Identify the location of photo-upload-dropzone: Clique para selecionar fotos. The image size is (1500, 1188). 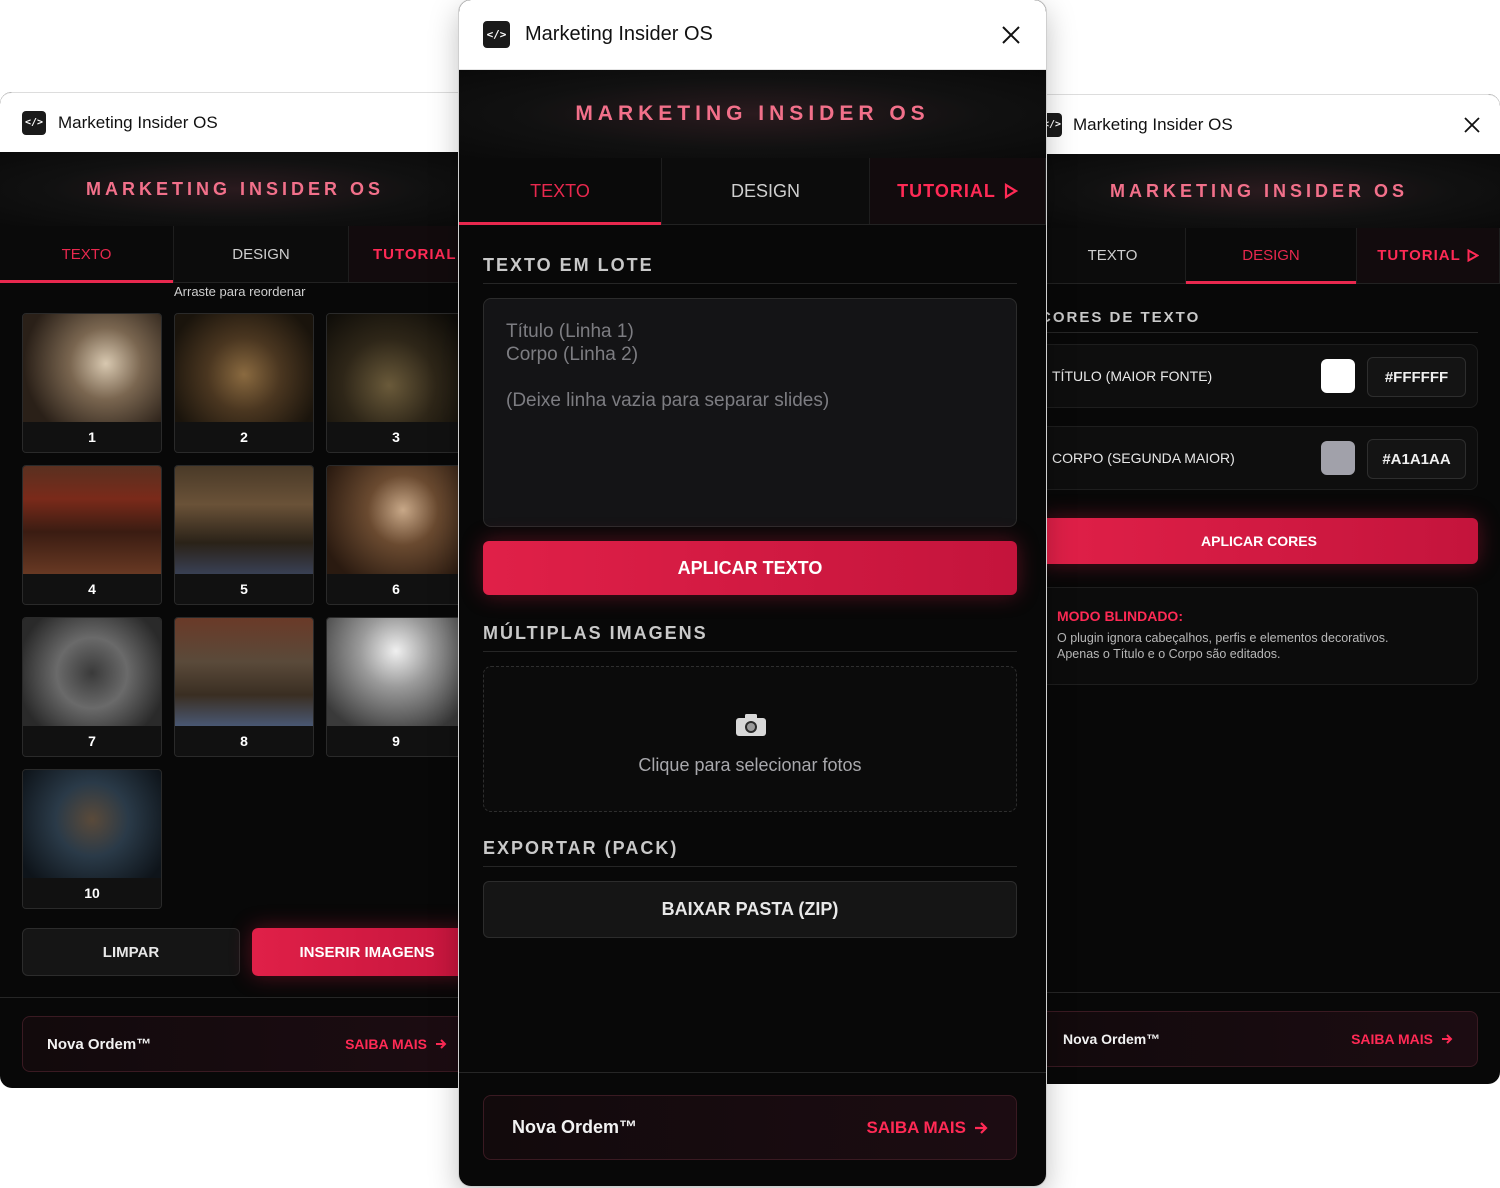
(750, 739).